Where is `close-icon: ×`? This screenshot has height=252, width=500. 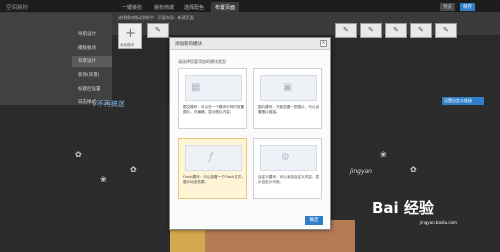
close-icon: × is located at coordinates (323, 43).